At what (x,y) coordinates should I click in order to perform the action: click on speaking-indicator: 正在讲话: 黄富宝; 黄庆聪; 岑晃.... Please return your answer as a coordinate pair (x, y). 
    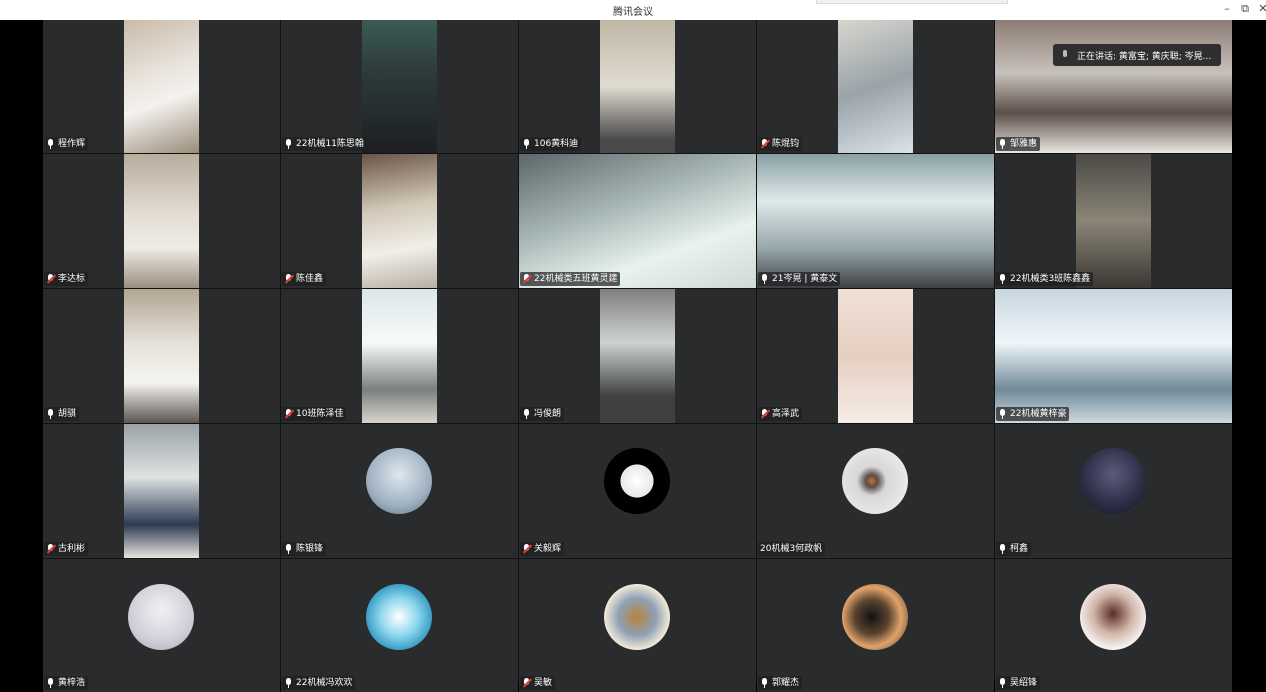
    Looking at the image, I should click on (1137, 55).